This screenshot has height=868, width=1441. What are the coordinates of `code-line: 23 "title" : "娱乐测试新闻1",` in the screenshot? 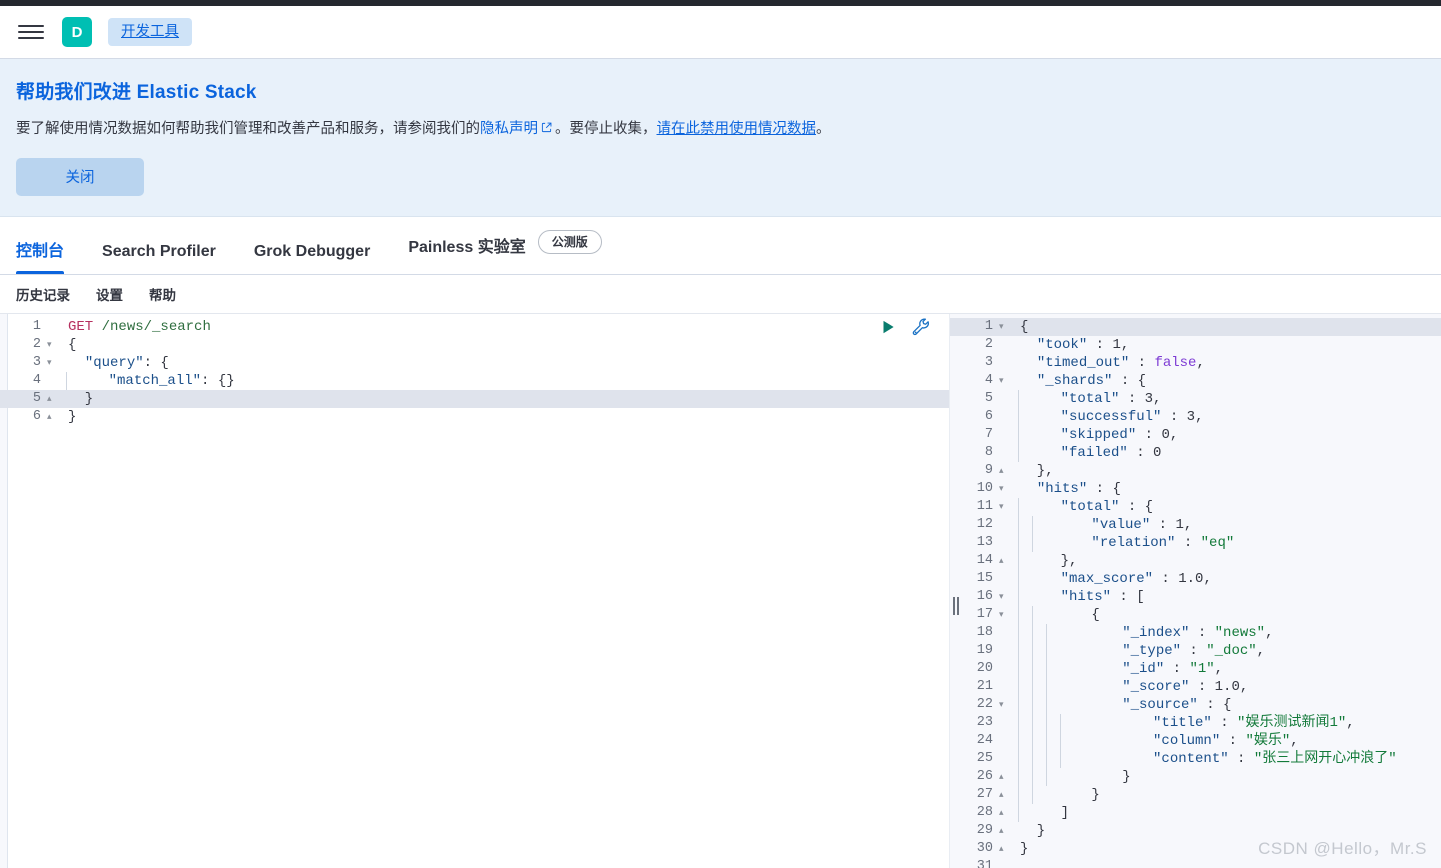 It's located at (1195, 722).